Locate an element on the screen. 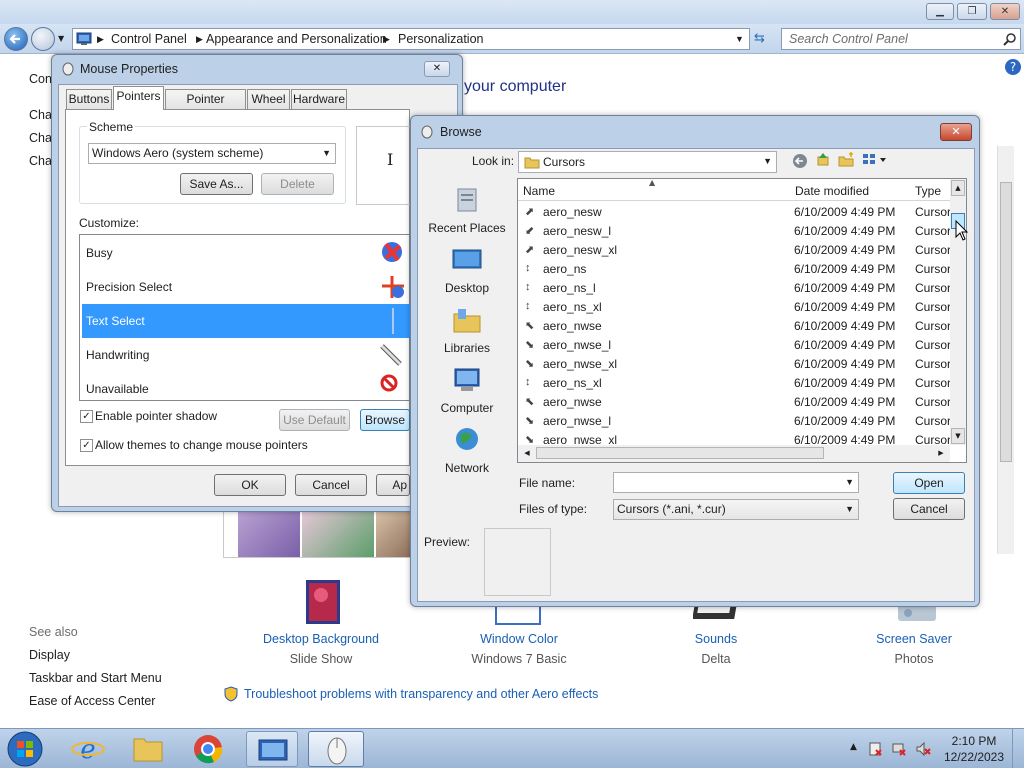  column-name: Name is located at coordinates (539, 191).